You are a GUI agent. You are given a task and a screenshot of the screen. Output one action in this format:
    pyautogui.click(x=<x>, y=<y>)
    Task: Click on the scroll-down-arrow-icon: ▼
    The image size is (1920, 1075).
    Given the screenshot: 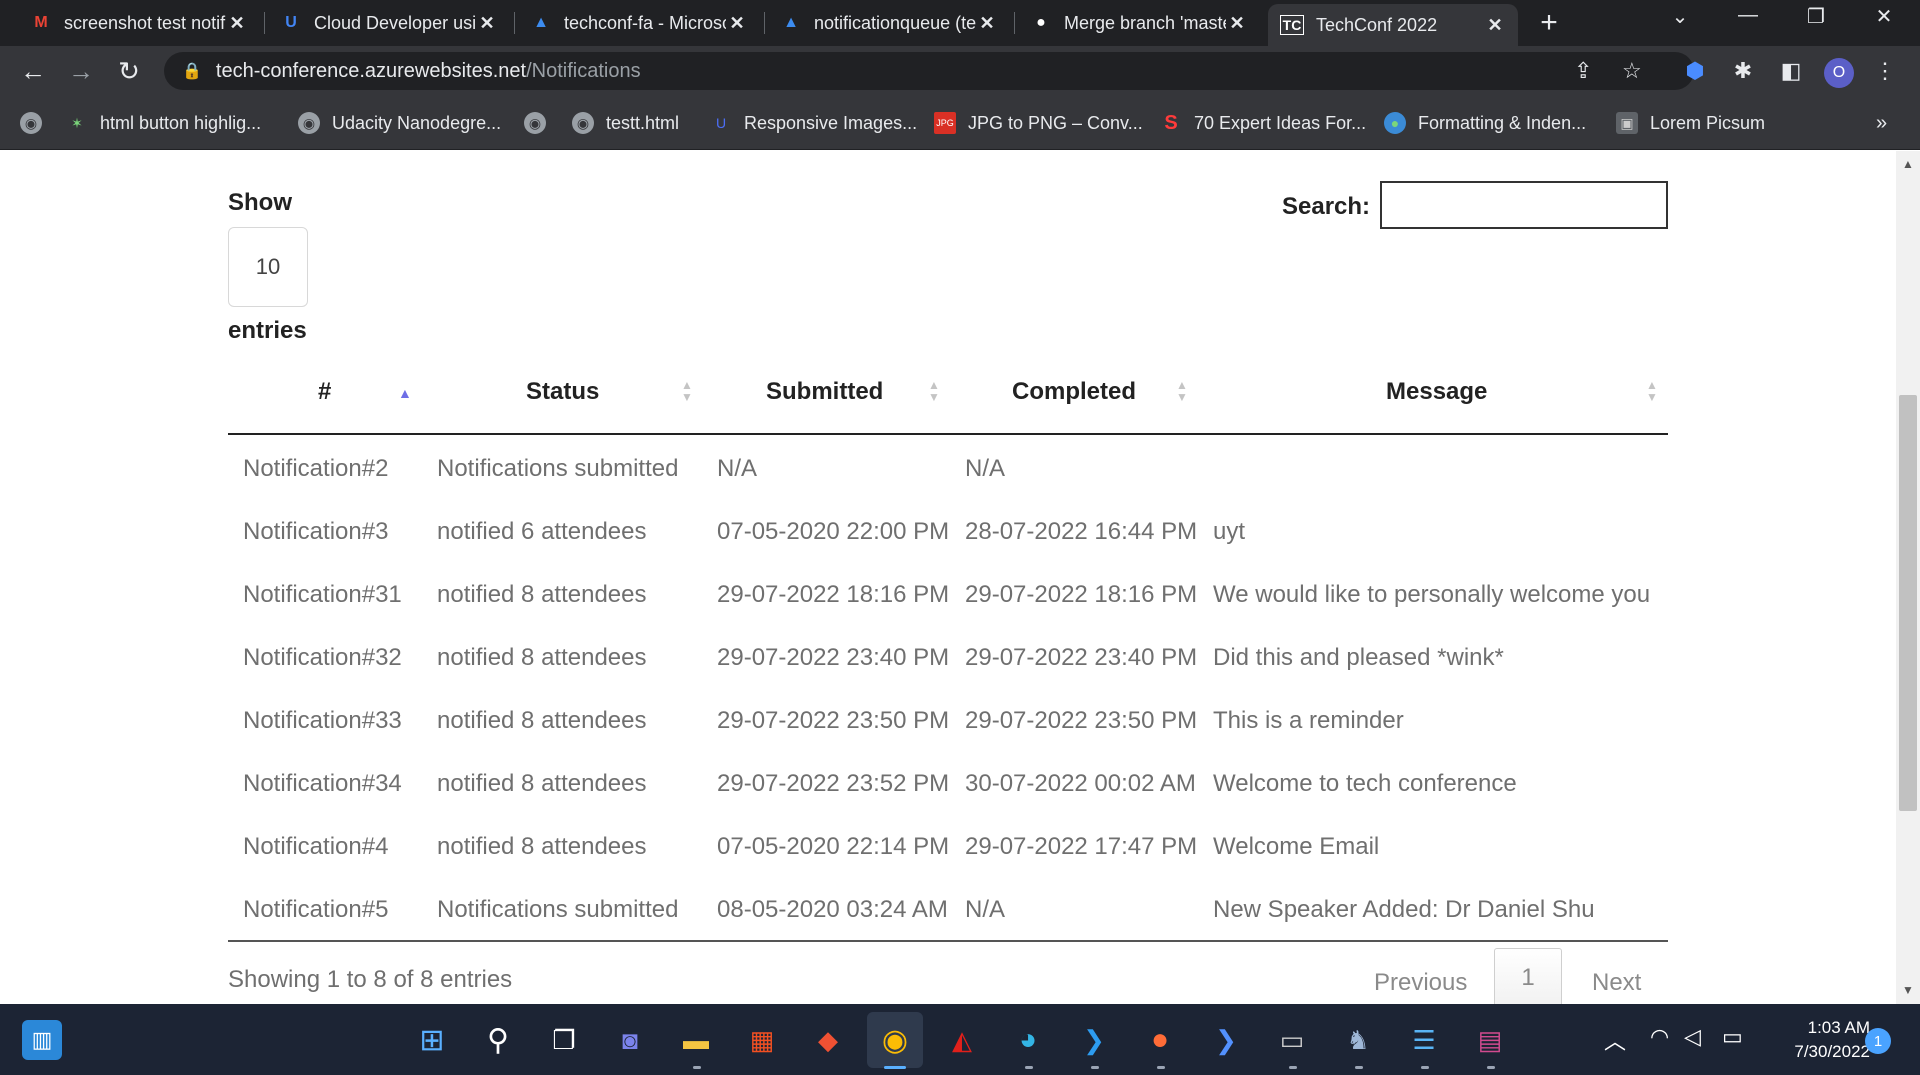 What is the action you would take?
    pyautogui.click(x=1908, y=990)
    